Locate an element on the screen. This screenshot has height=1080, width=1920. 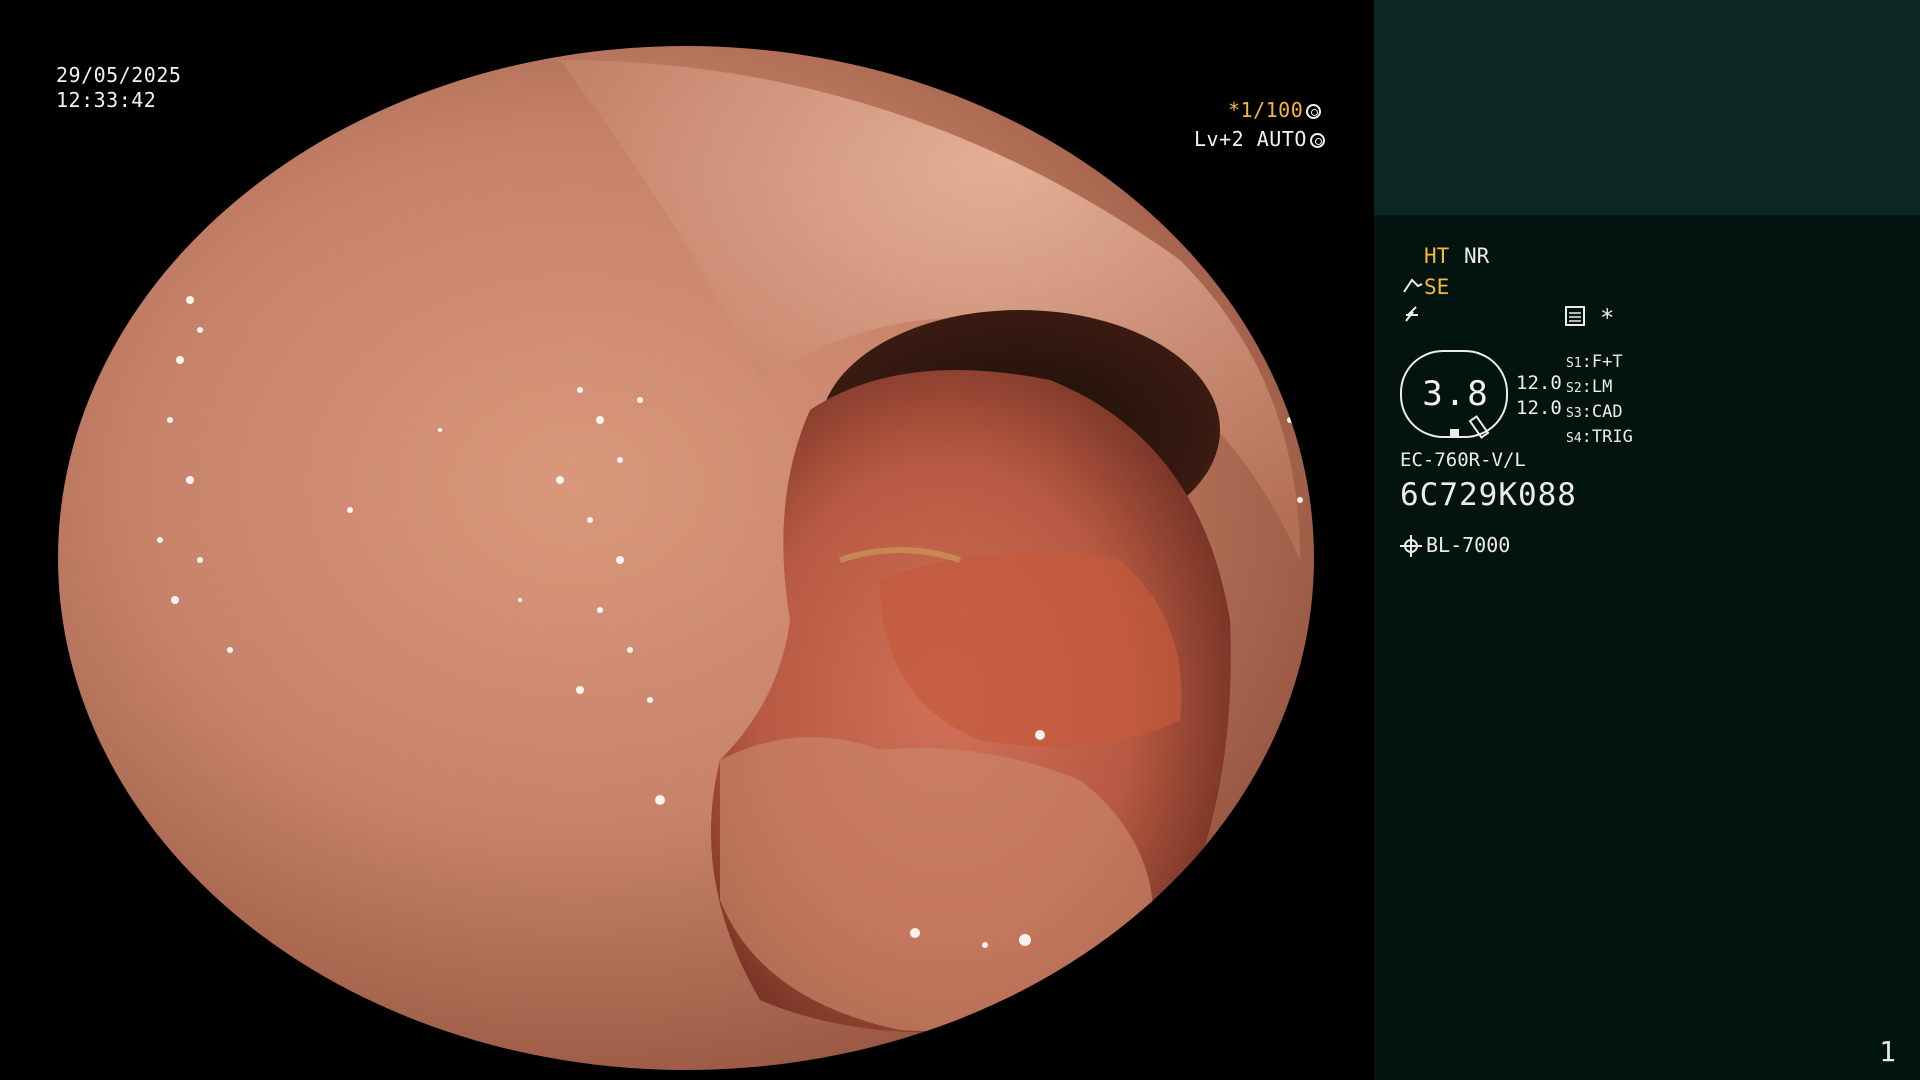
ht-indicator: HT is located at coordinates (1437, 256).